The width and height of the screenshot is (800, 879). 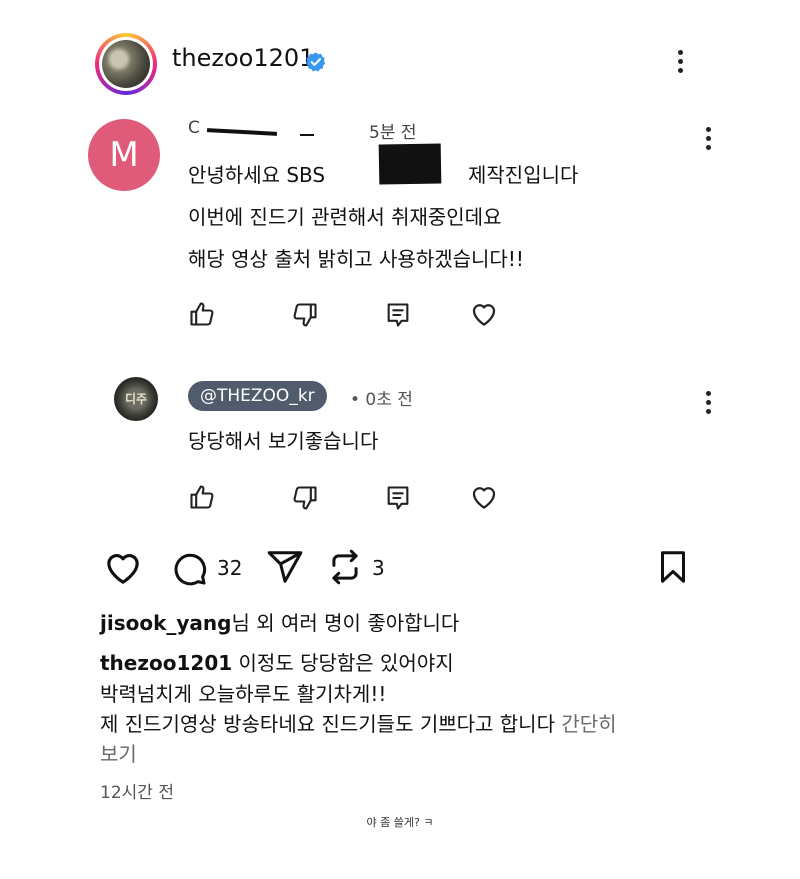 What do you see at coordinates (410, 164) in the screenshot?
I see `redaction-box` at bounding box center [410, 164].